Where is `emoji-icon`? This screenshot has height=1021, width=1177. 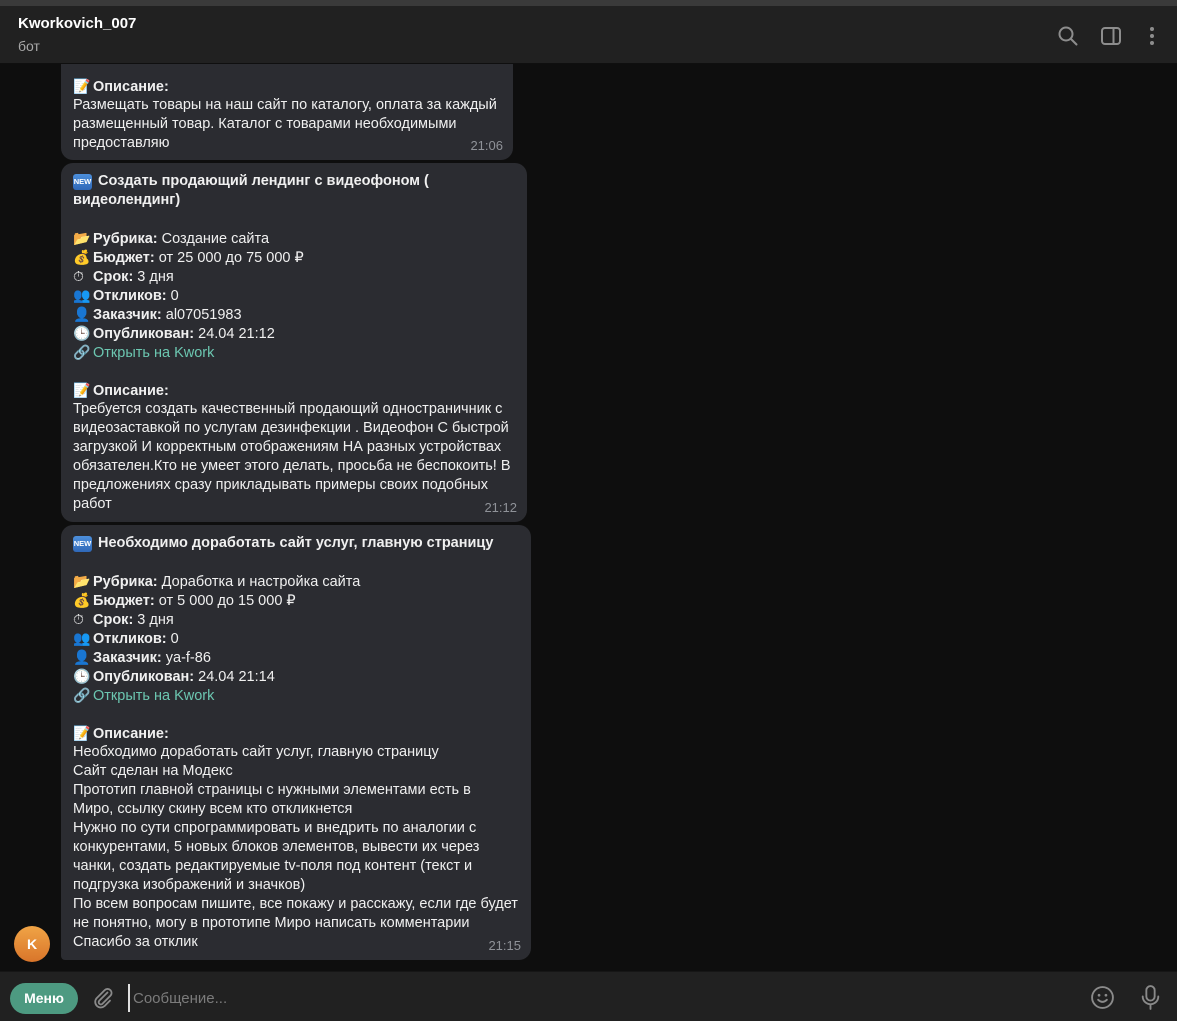
emoji-icon is located at coordinates (1102, 997).